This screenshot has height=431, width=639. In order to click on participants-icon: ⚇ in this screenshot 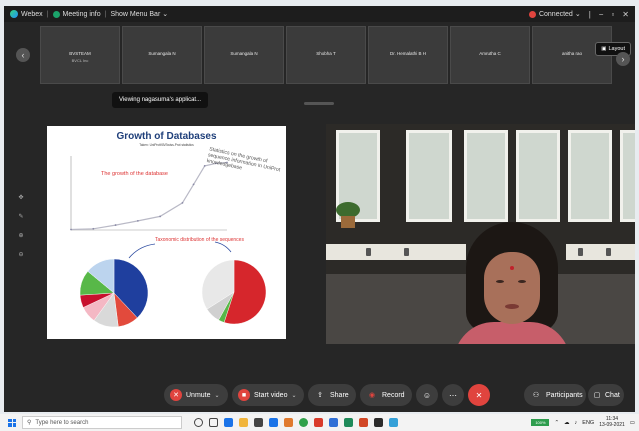, I will do `click(536, 395)`.